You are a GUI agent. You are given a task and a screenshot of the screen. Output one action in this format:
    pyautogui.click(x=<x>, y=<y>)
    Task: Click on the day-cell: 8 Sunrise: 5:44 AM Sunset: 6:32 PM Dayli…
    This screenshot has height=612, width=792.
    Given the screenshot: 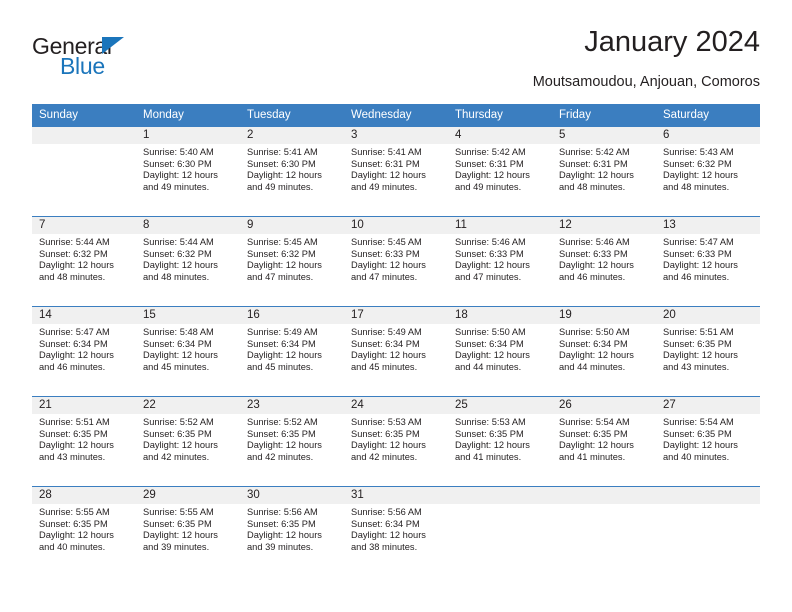 What is the action you would take?
    pyautogui.click(x=188, y=261)
    